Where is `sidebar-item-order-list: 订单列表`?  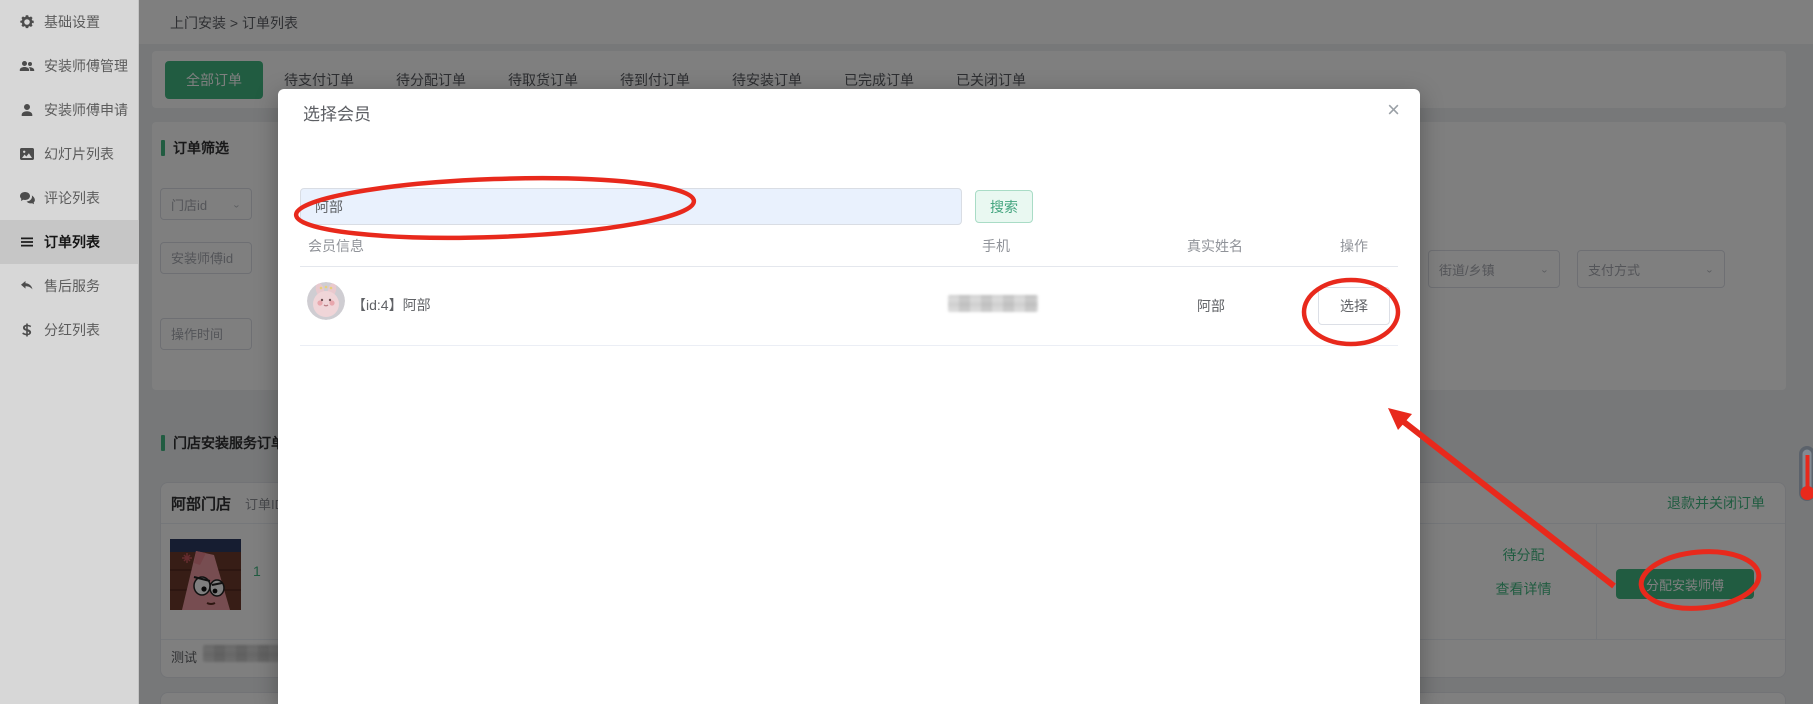 sidebar-item-order-list: 订单列表 is located at coordinates (69, 242).